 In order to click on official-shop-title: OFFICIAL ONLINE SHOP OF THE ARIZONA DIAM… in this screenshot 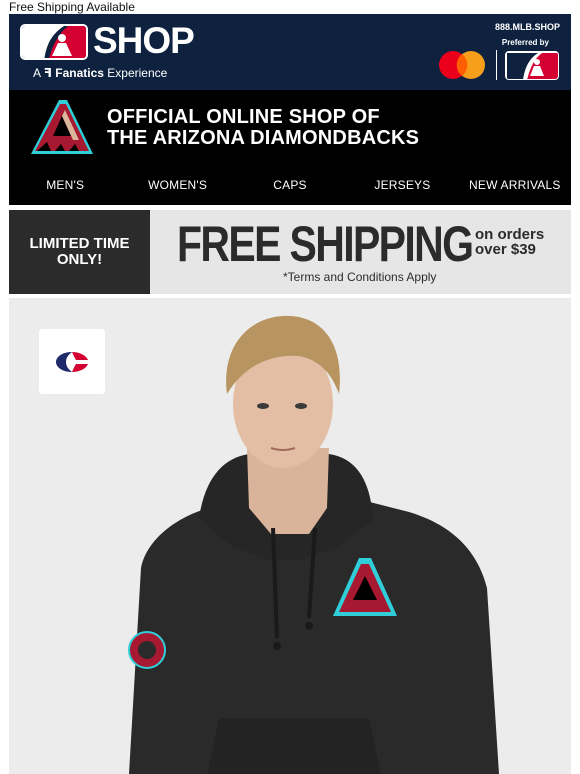, I will do `click(263, 128)`.